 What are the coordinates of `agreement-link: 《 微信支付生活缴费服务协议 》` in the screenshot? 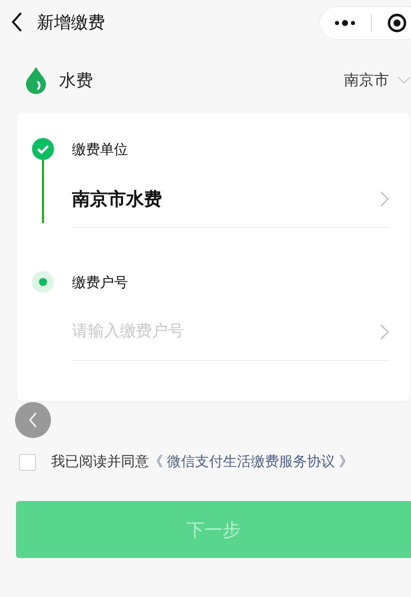 It's located at (251, 462).